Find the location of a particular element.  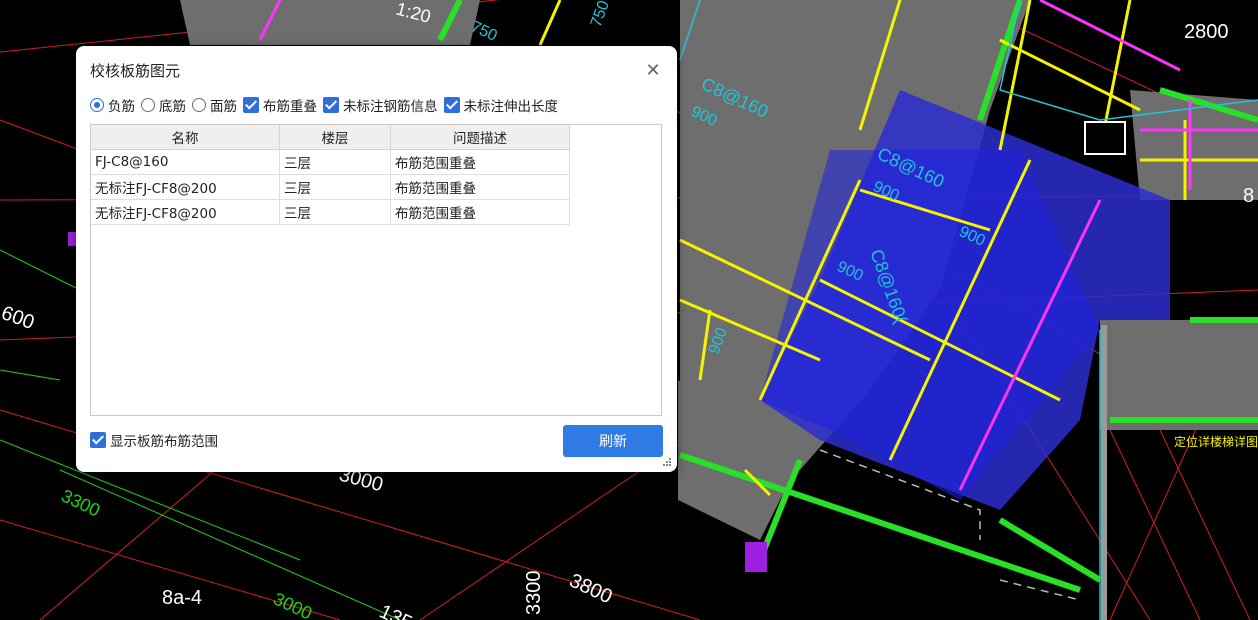

radio-label: 负筋 is located at coordinates (121, 107).